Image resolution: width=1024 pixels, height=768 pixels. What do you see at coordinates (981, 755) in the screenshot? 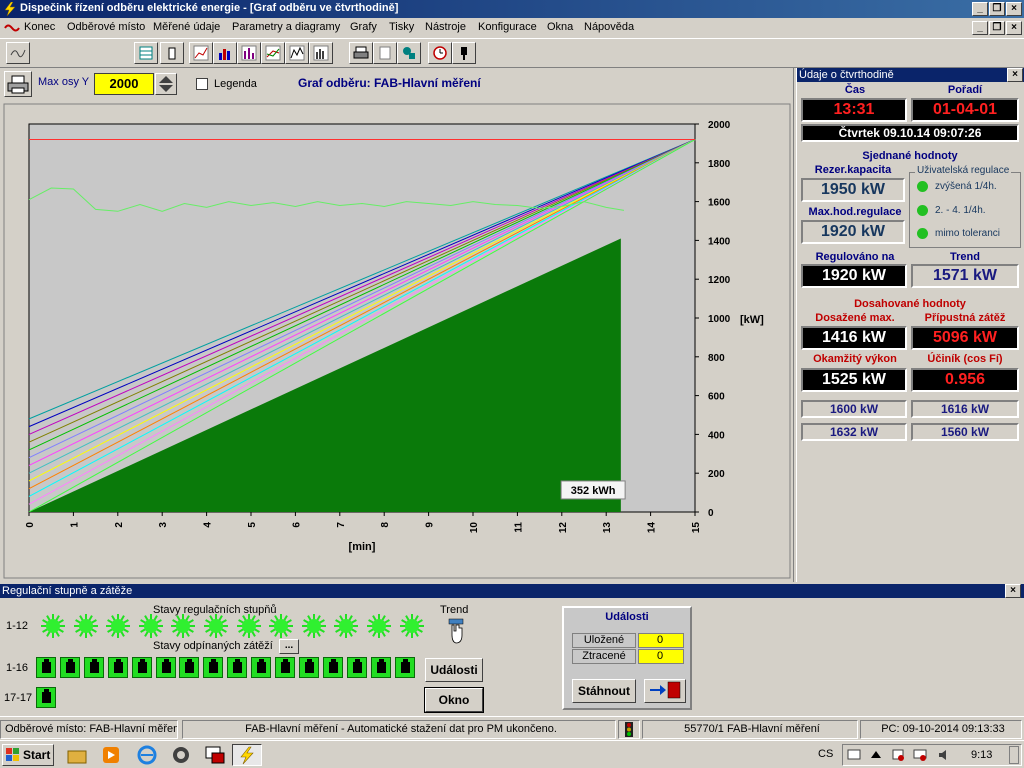
I see `tray-clock: 9:13` at bounding box center [981, 755].